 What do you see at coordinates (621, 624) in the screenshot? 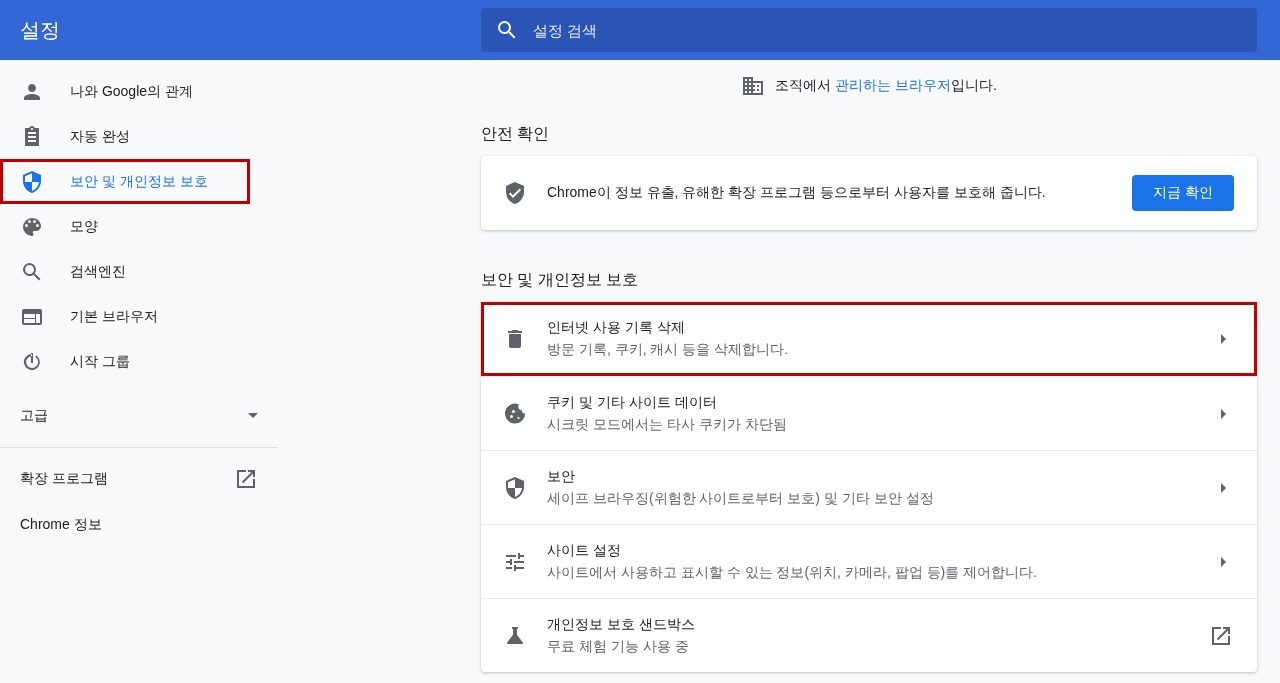
I see `row-title: 개인정보 보호 샌드박스` at bounding box center [621, 624].